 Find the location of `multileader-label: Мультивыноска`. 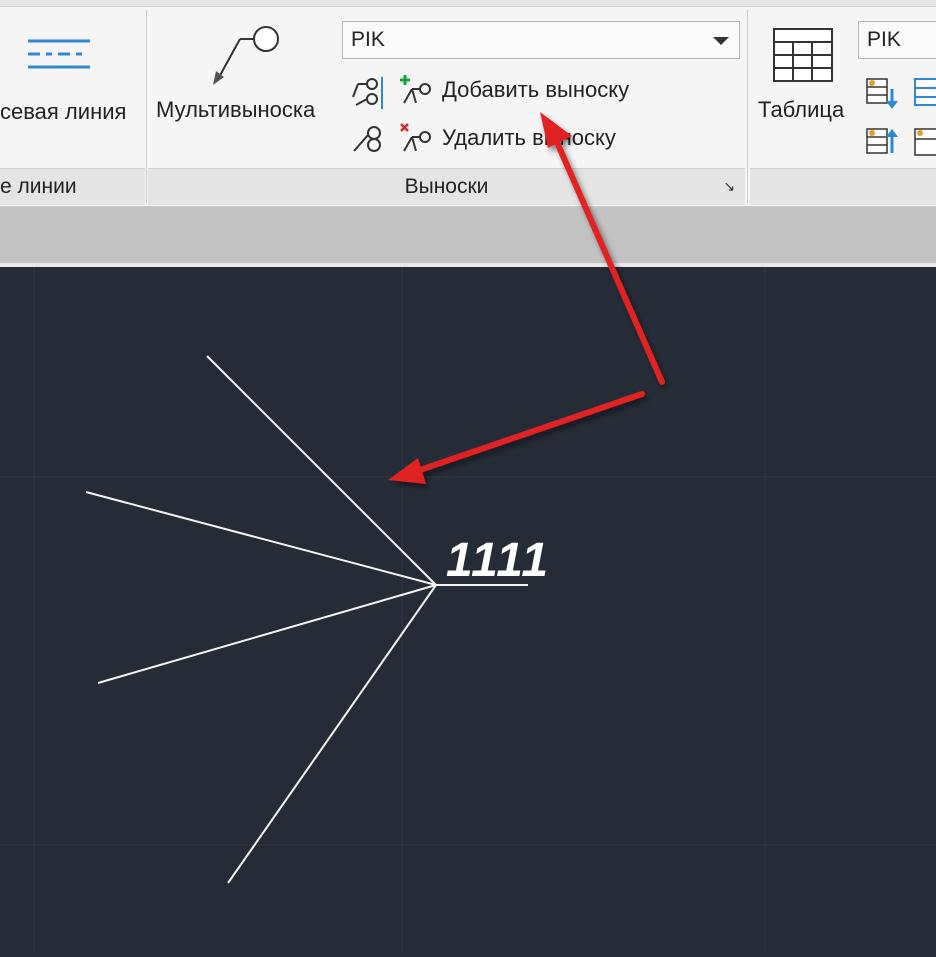

multileader-label: Мультивыноска is located at coordinates (236, 109).